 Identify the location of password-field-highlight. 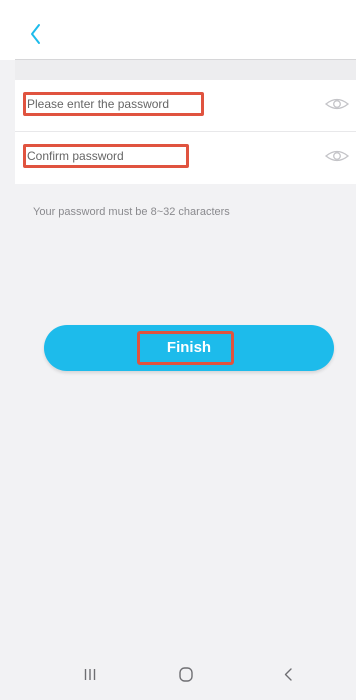
(113, 104).